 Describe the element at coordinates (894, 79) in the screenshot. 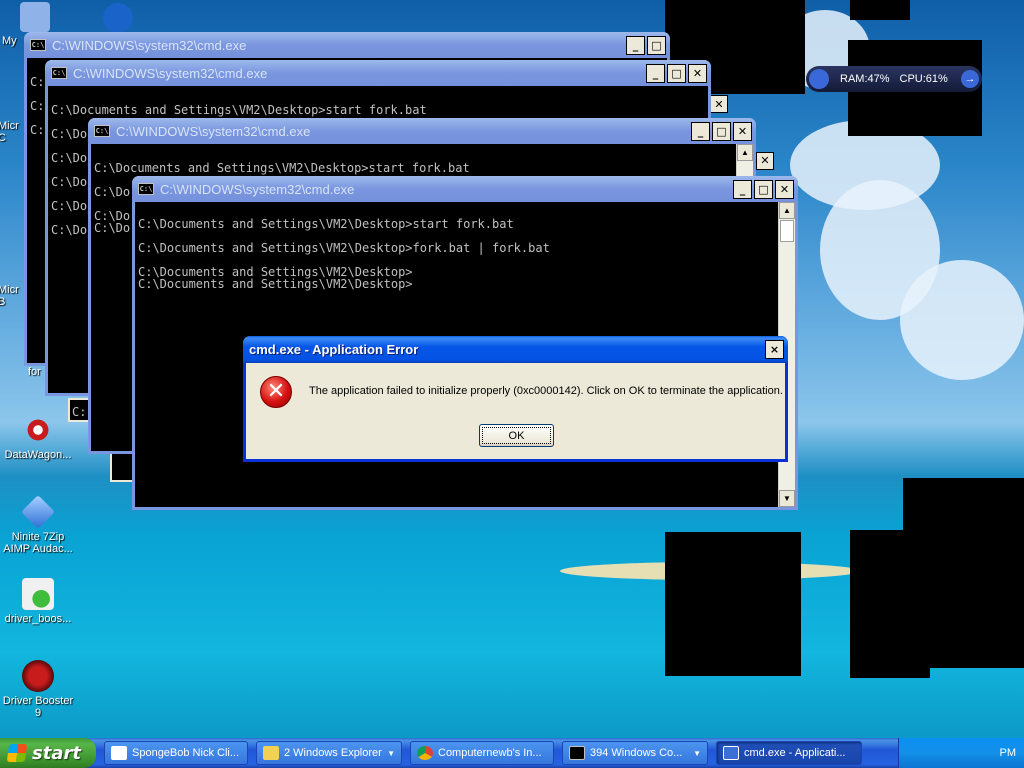

I see `system-monitor-gadget: RAM:47% CPU:61% →` at that location.